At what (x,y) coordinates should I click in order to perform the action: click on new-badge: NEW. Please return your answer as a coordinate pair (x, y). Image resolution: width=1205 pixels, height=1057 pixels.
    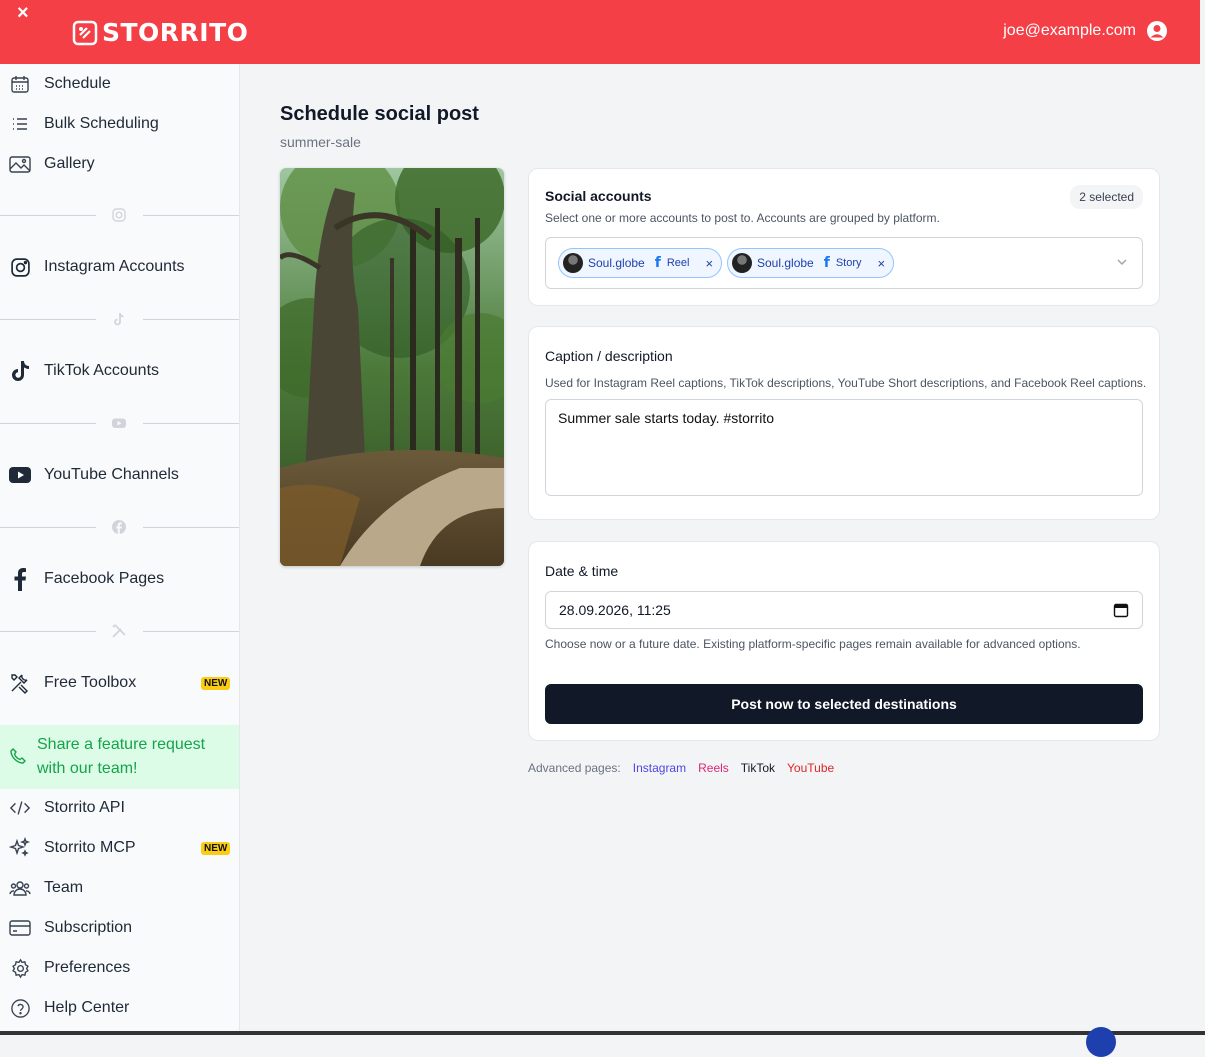
    Looking at the image, I should click on (216, 683).